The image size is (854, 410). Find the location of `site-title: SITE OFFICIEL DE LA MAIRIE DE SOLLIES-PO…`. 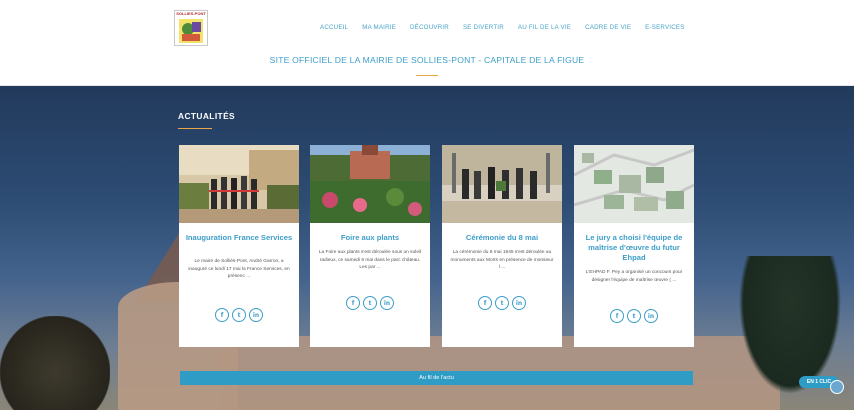

site-title: SITE OFFICIEL DE LA MAIRIE DE SOLLIES-PO… is located at coordinates (427, 60).